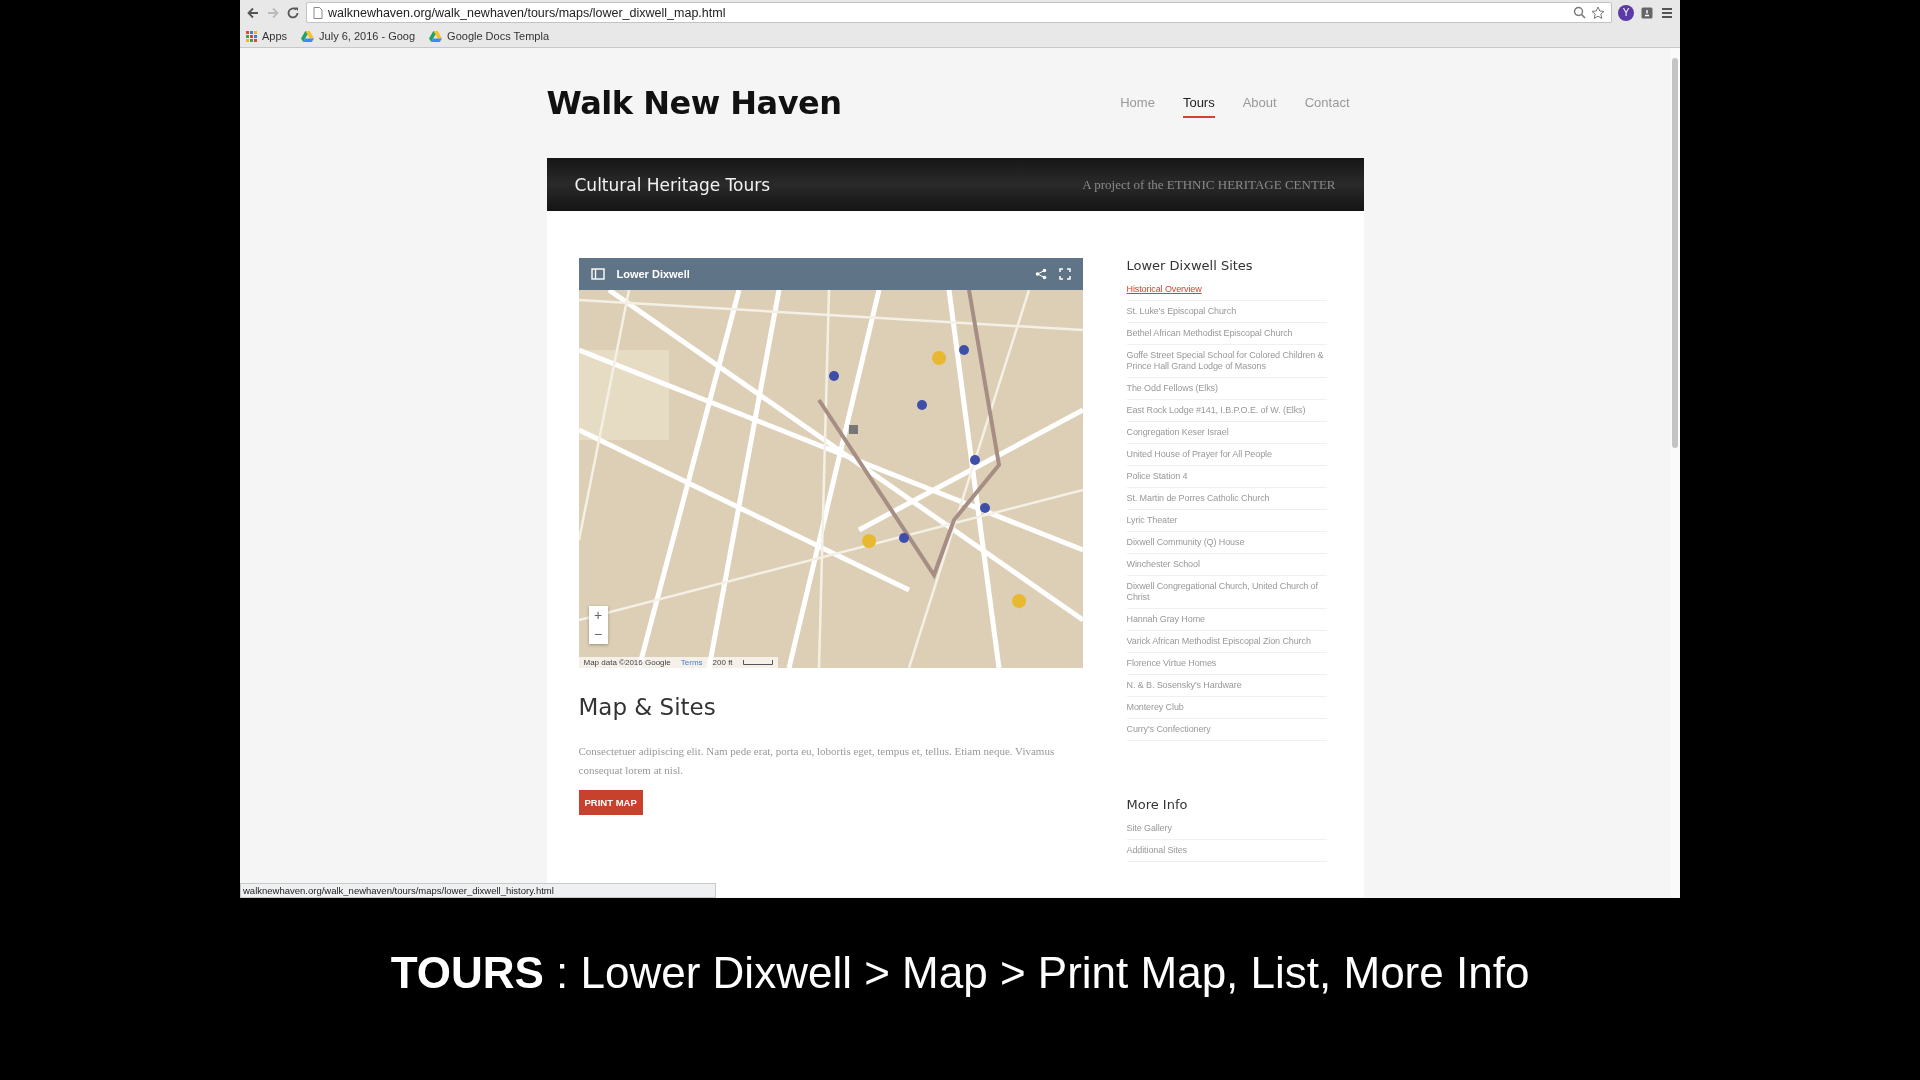  What do you see at coordinates (478, 890) in the screenshot?
I see `status-bar-url: walknewhaven.org/walk_newhaven/tours/maps/lower_dixwell_history.html` at bounding box center [478, 890].